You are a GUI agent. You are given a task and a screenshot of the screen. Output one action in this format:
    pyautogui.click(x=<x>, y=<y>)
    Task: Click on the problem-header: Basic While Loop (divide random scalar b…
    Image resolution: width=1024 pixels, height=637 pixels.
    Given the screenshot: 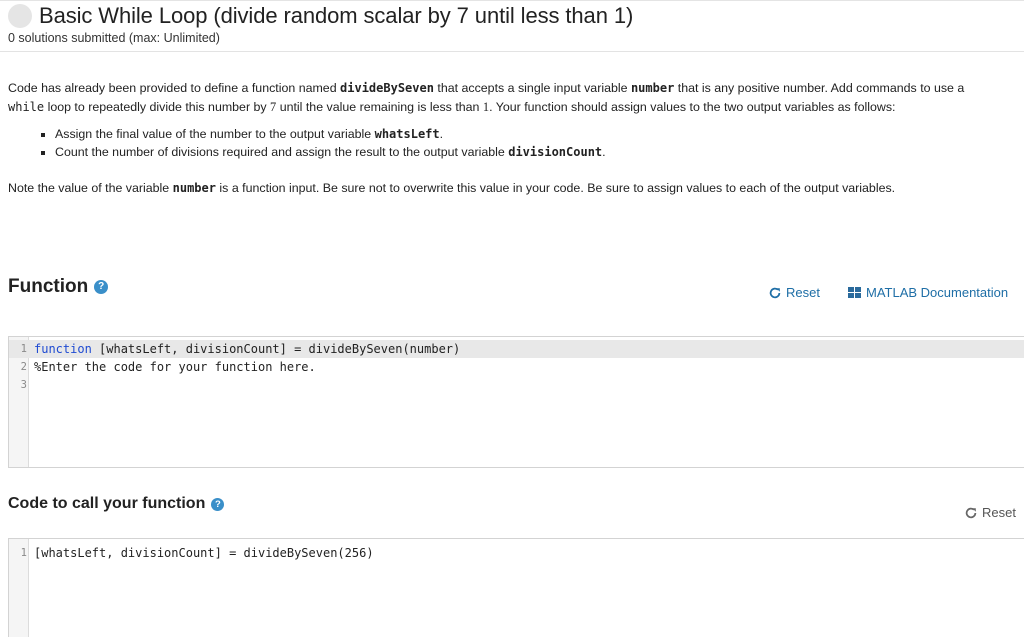 What is the action you would take?
    pyautogui.click(x=512, y=26)
    